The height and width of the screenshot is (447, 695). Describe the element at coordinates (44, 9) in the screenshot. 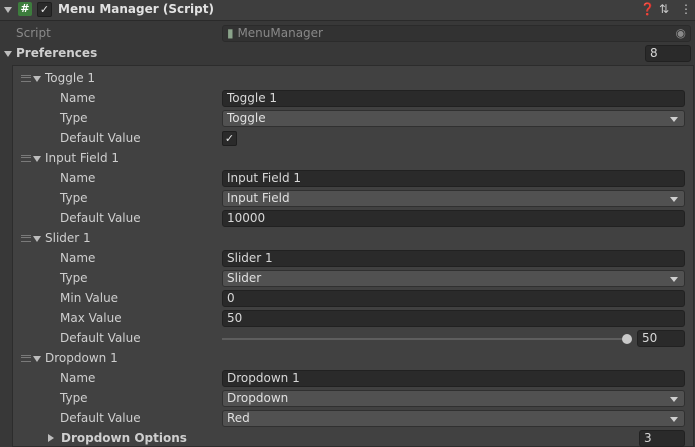

I see `component-enabled-checkbox: ✓` at that location.